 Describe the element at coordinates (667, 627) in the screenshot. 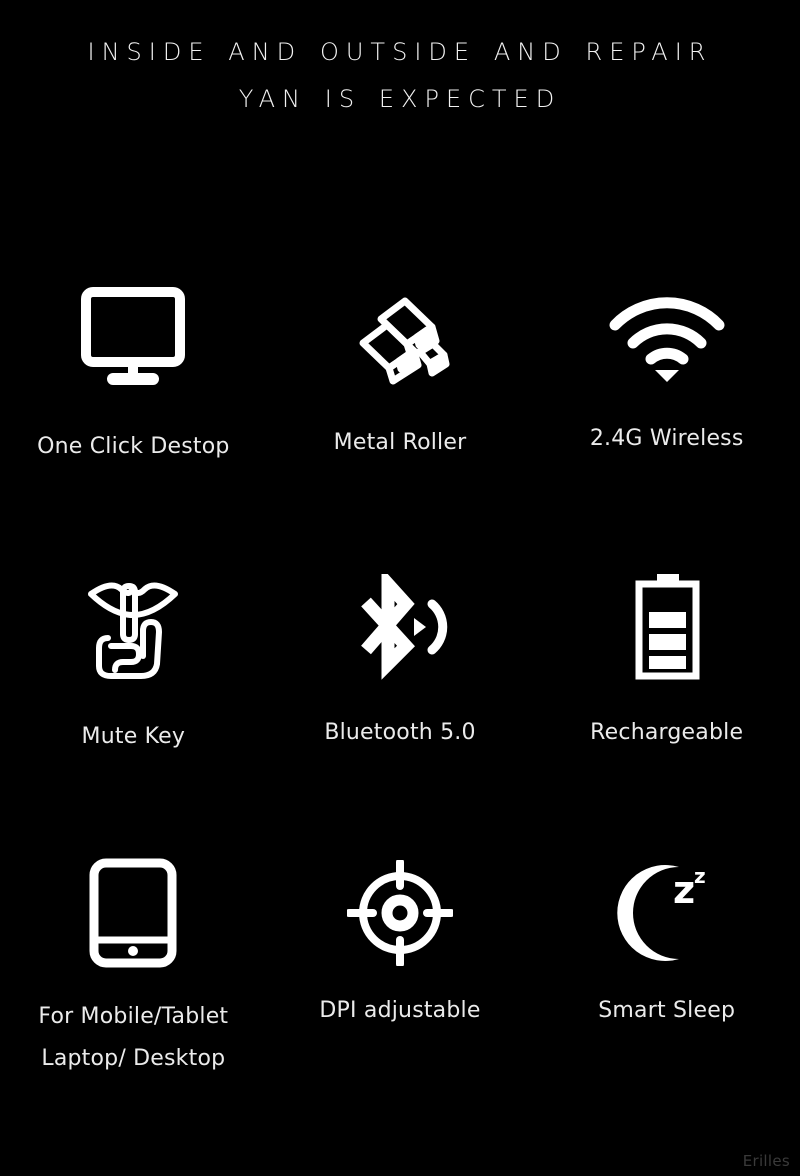

I see `battery-icon` at that location.